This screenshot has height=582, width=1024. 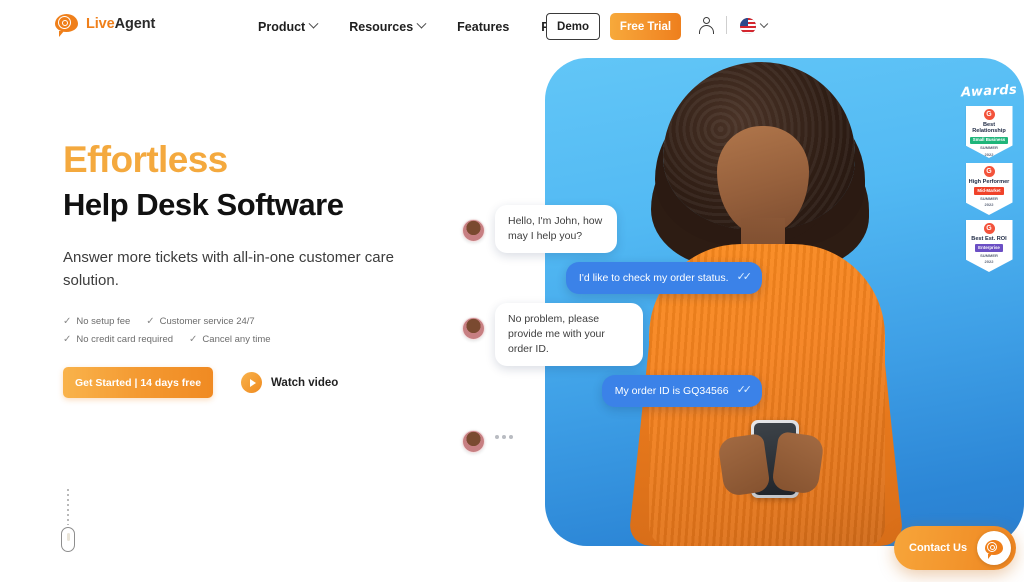 I want to click on awards-title: Awards, so click(x=989, y=91).